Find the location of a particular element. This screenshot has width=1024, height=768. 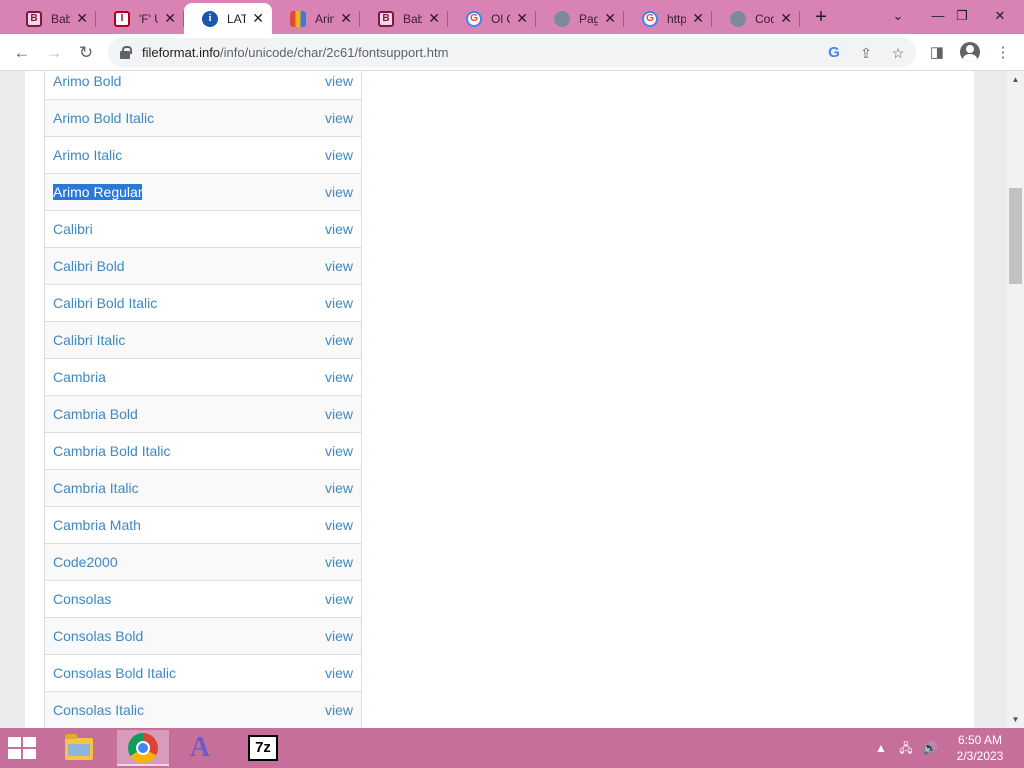

font-name-link: Consolas Bold Italic is located at coordinates (114, 673).